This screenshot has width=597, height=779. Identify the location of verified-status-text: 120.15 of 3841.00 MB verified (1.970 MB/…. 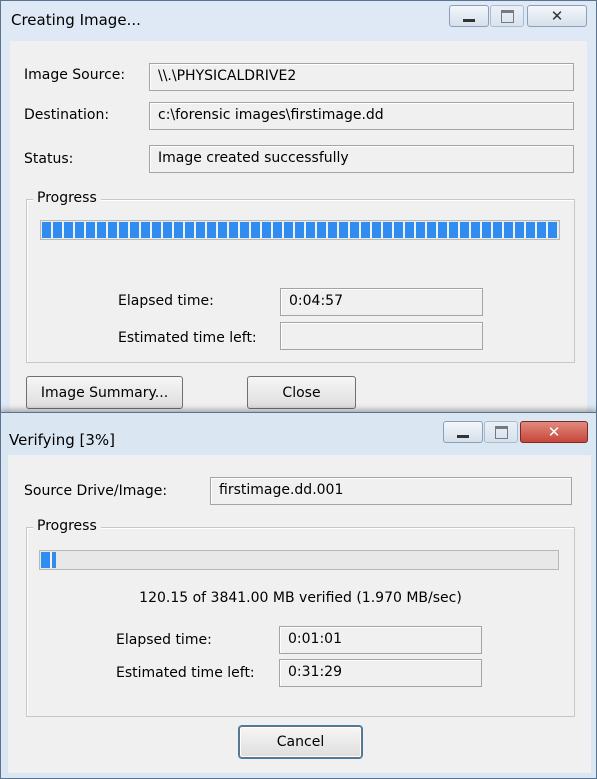
(300, 598).